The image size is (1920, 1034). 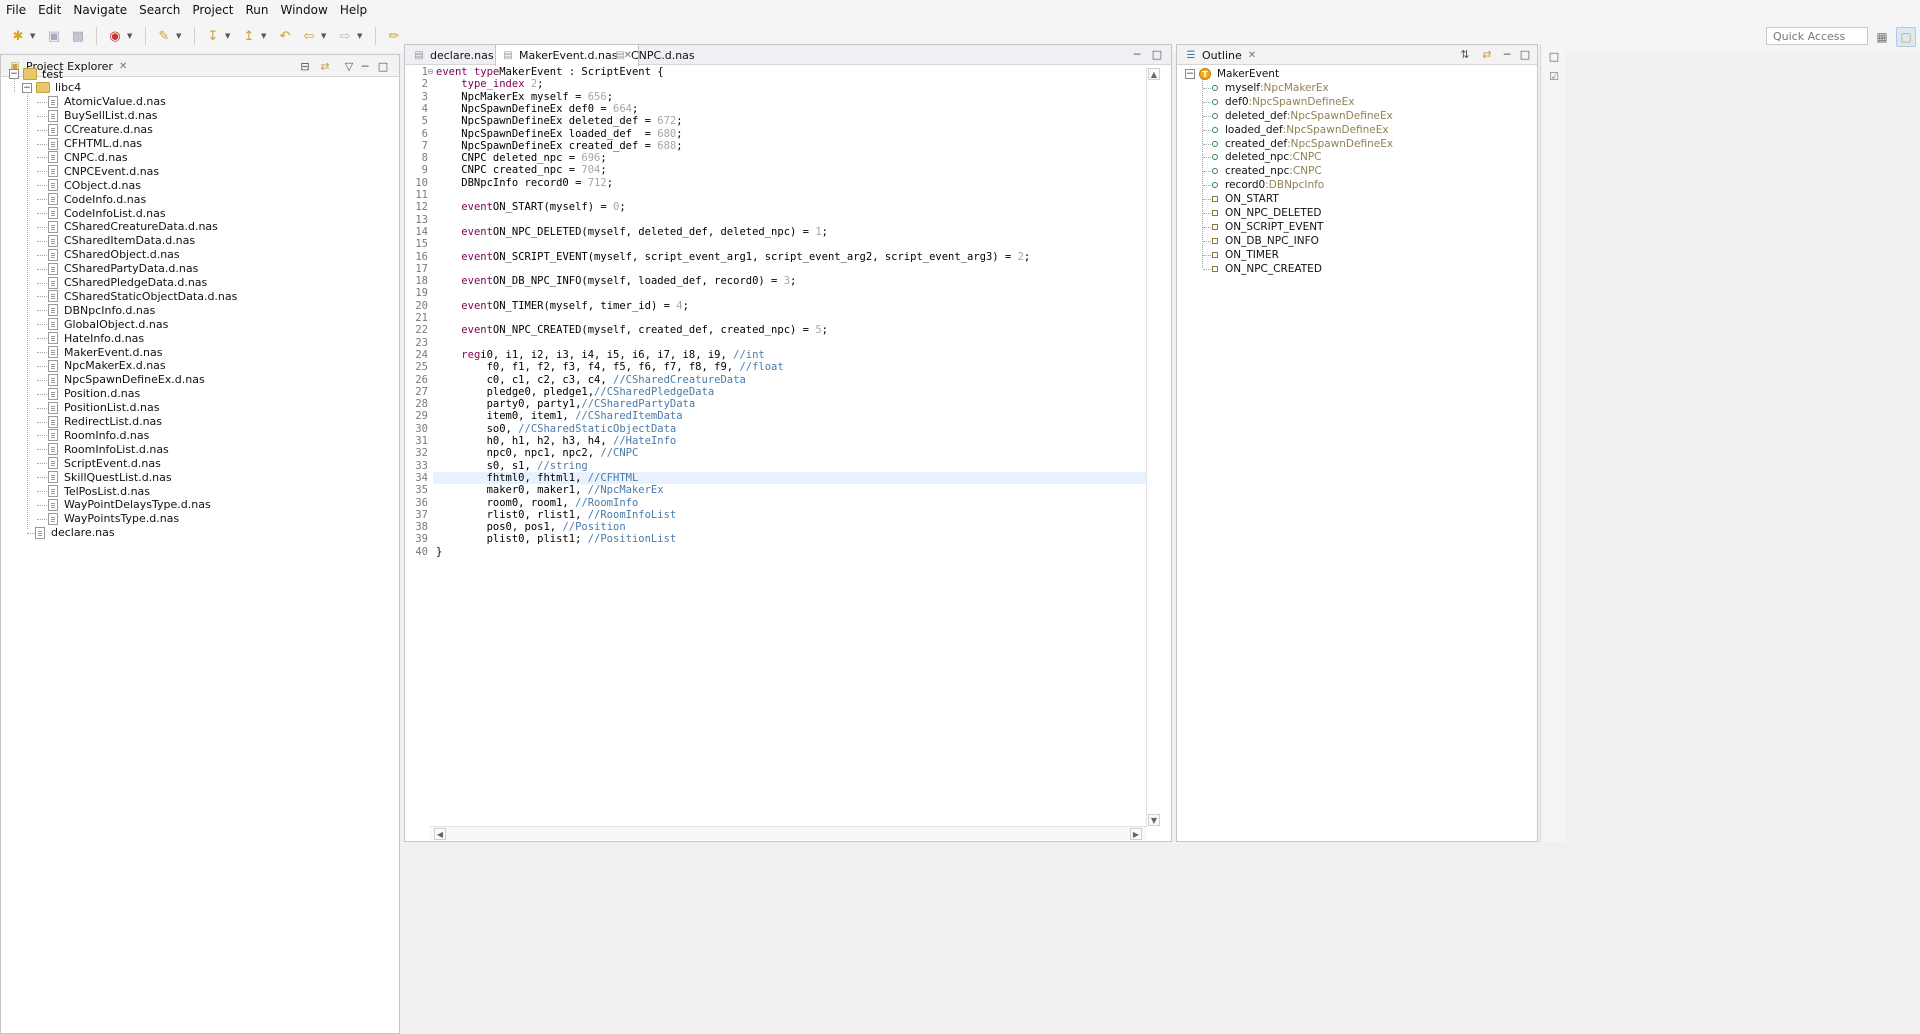 What do you see at coordinates (1465, 54) in the screenshot?
I see `sort-icon: ⇅` at bounding box center [1465, 54].